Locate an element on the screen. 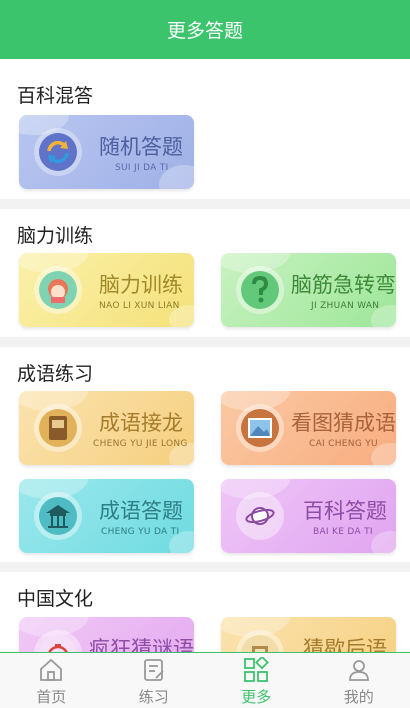 This screenshot has width=410, height=708. card-brain-training: 脑力训练 NAO LI XUN LIAN is located at coordinates (106, 290).